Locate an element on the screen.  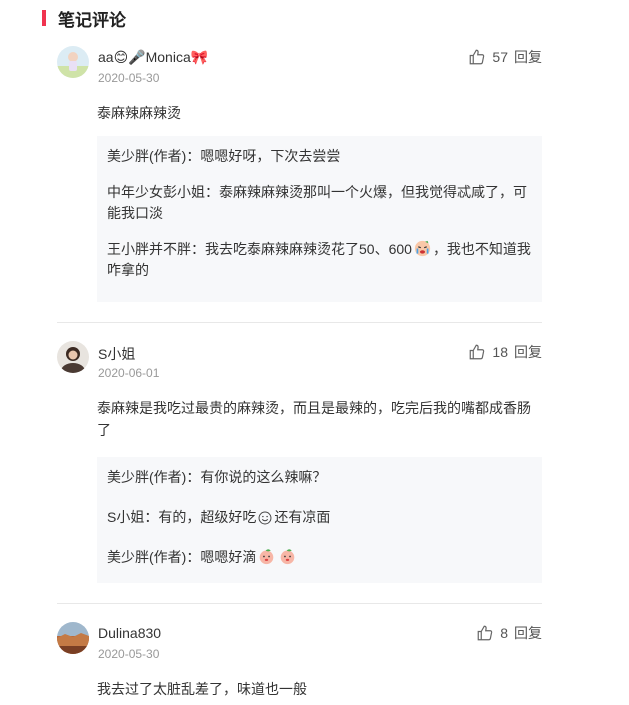
comment-actions: 8 回复 is located at coordinates (509, 633).